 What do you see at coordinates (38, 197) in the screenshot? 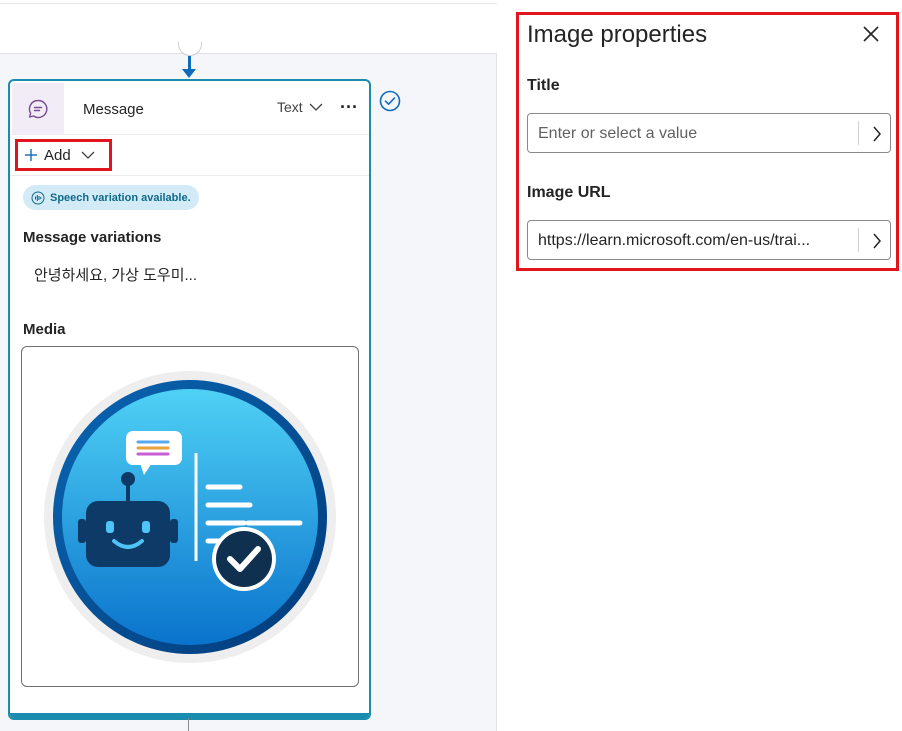
I see `speech-icon` at bounding box center [38, 197].